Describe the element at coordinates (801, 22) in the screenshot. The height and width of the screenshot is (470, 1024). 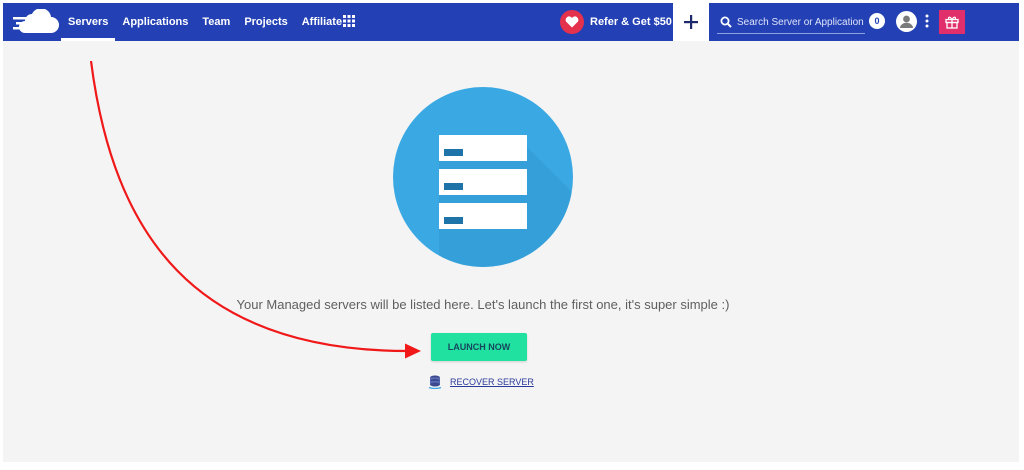
I see `search-input` at that location.